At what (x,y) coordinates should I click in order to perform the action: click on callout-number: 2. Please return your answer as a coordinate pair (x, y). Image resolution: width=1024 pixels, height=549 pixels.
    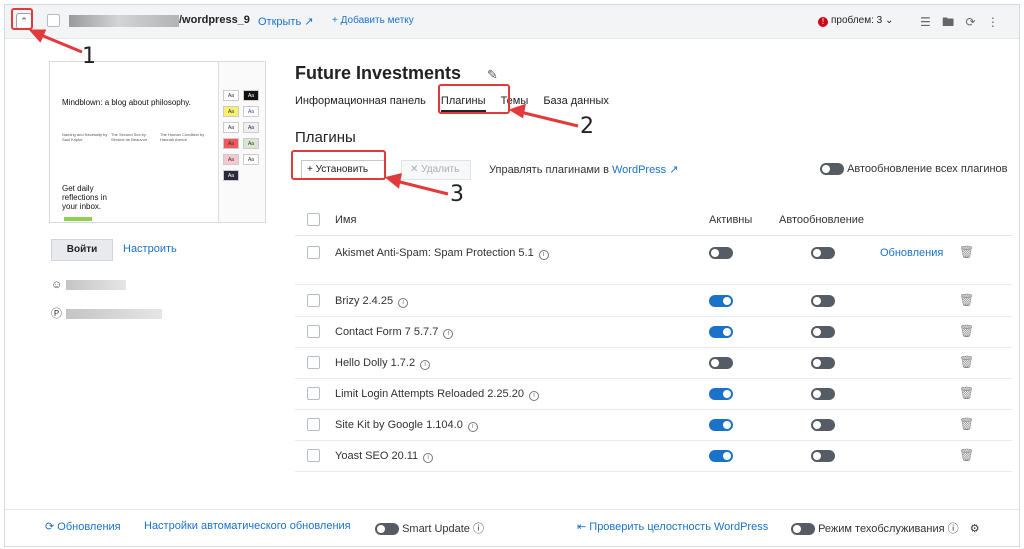
    Looking at the image, I should click on (587, 126).